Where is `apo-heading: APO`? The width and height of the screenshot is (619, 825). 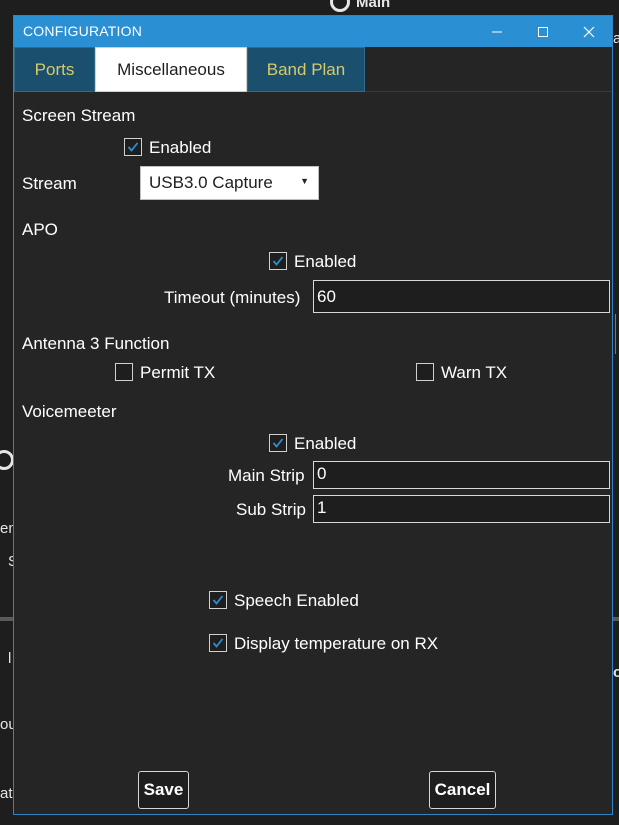
apo-heading: APO is located at coordinates (40, 229).